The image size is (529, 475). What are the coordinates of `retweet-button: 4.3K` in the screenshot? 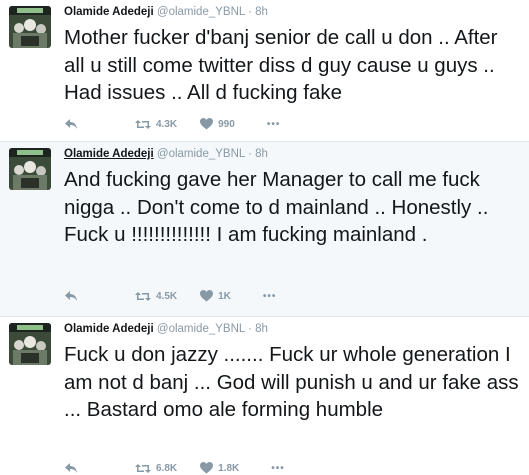 It's located at (156, 124).